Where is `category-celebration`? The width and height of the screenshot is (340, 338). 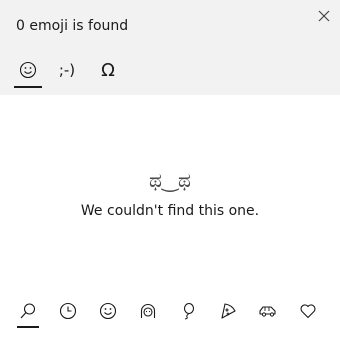 category-celebration is located at coordinates (188, 311).